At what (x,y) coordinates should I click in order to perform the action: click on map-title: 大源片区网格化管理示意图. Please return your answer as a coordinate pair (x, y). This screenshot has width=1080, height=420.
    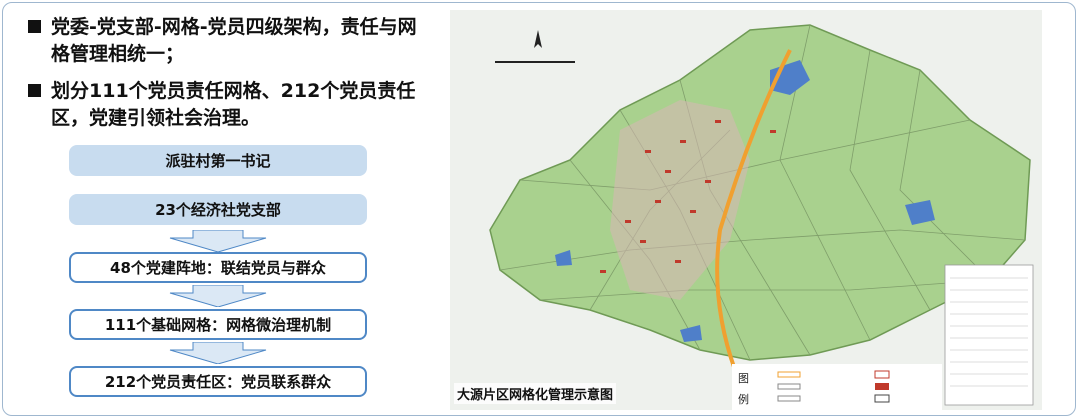
    Looking at the image, I should click on (535, 393).